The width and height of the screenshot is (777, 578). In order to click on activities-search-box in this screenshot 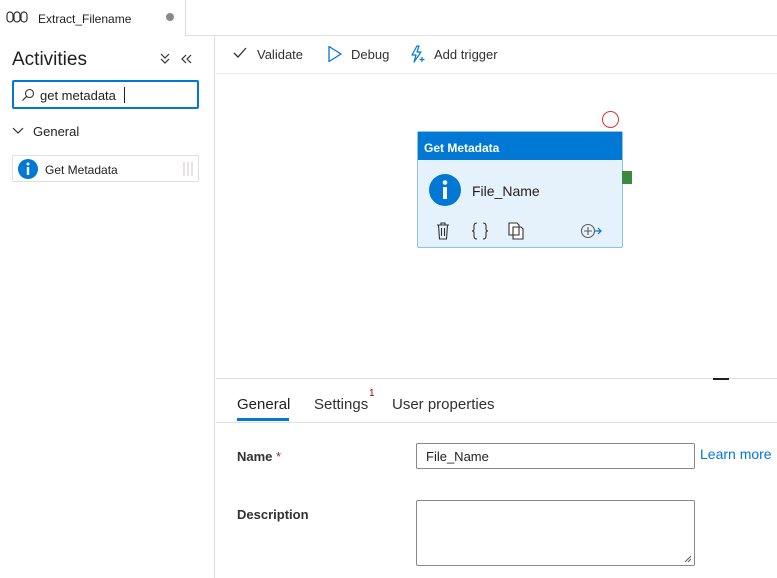, I will do `click(105, 94)`.